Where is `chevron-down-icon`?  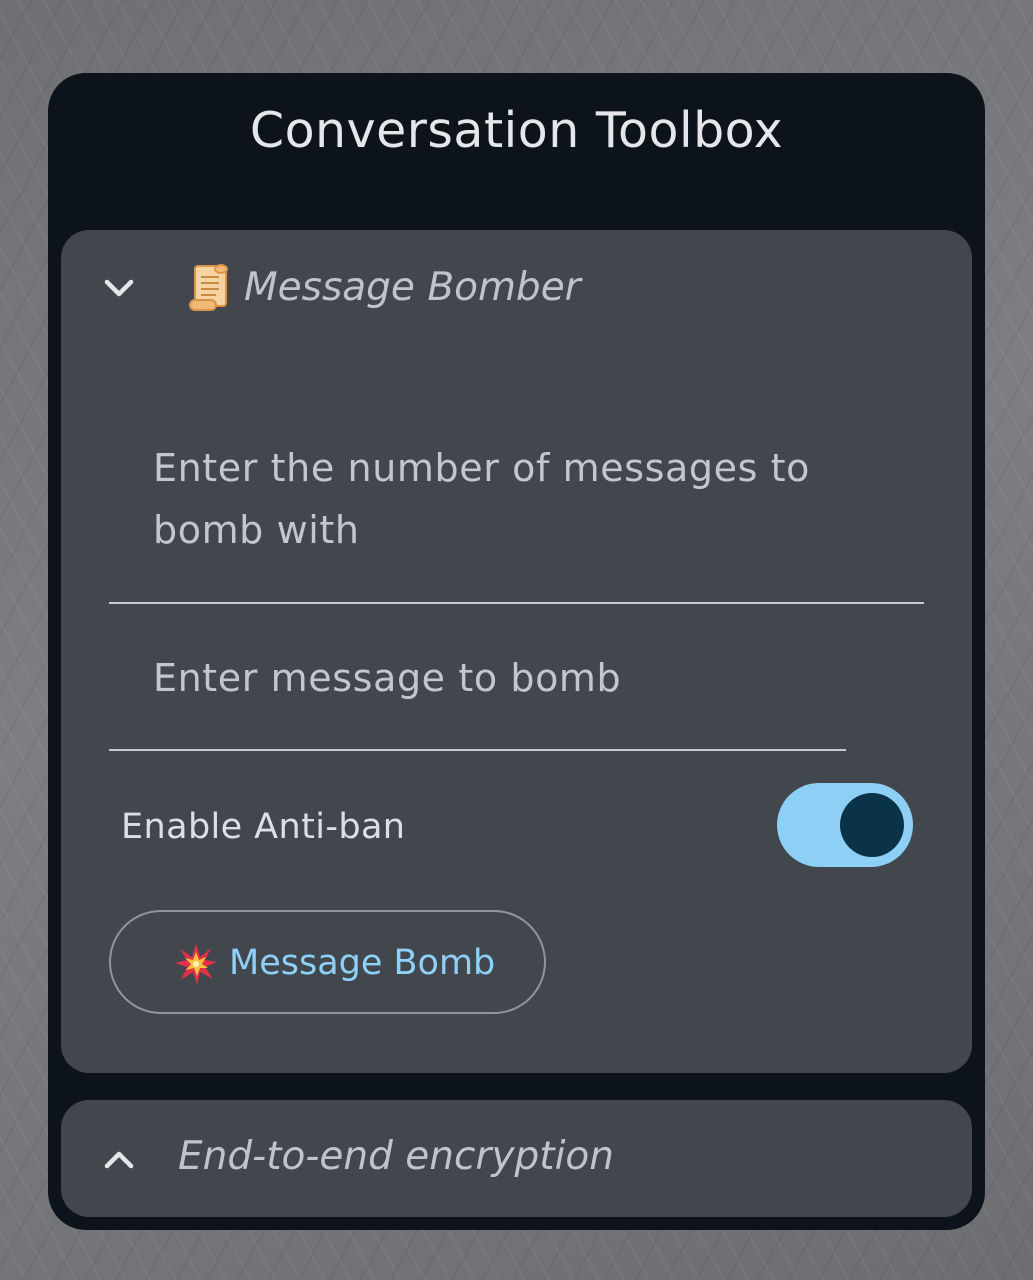 chevron-down-icon is located at coordinates (119, 288).